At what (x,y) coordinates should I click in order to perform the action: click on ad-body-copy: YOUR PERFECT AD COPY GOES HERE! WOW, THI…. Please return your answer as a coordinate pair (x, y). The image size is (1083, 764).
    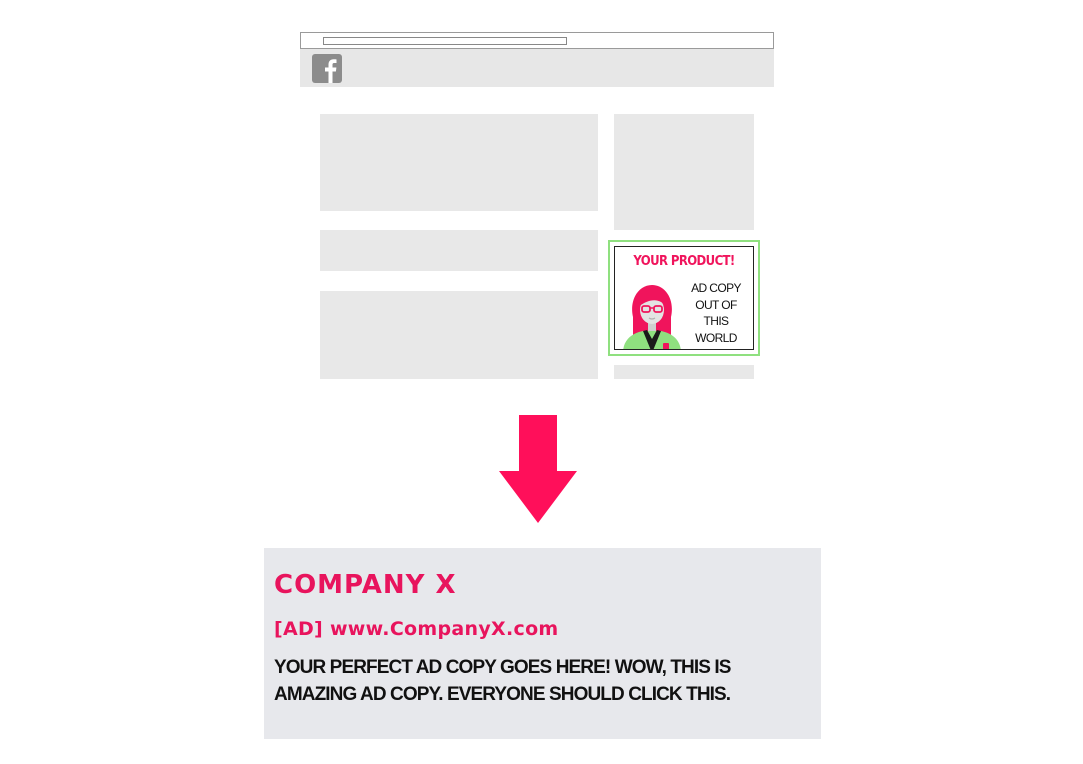
    Looking at the image, I should click on (502, 681).